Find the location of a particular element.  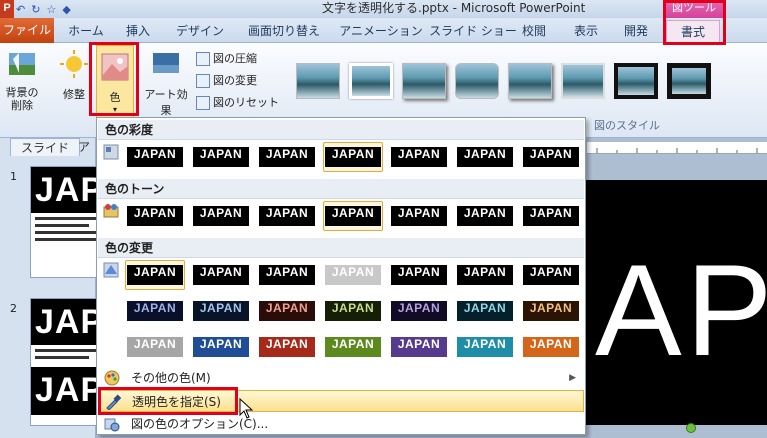

main-slide: APA is located at coordinates (676, 302).